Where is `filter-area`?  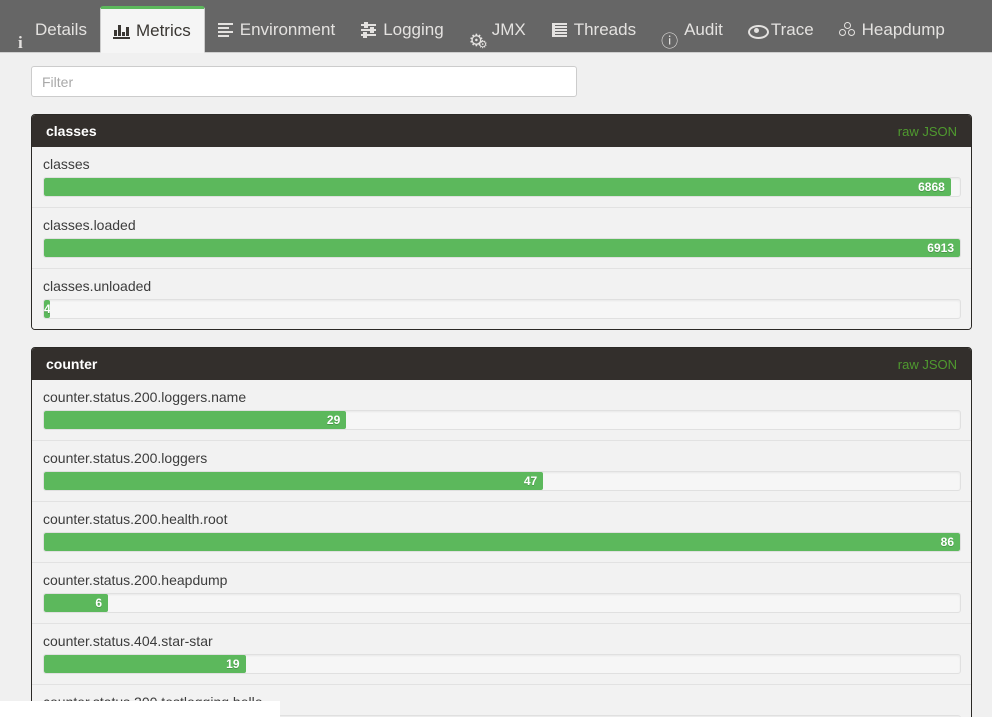 filter-area is located at coordinates (496, 75).